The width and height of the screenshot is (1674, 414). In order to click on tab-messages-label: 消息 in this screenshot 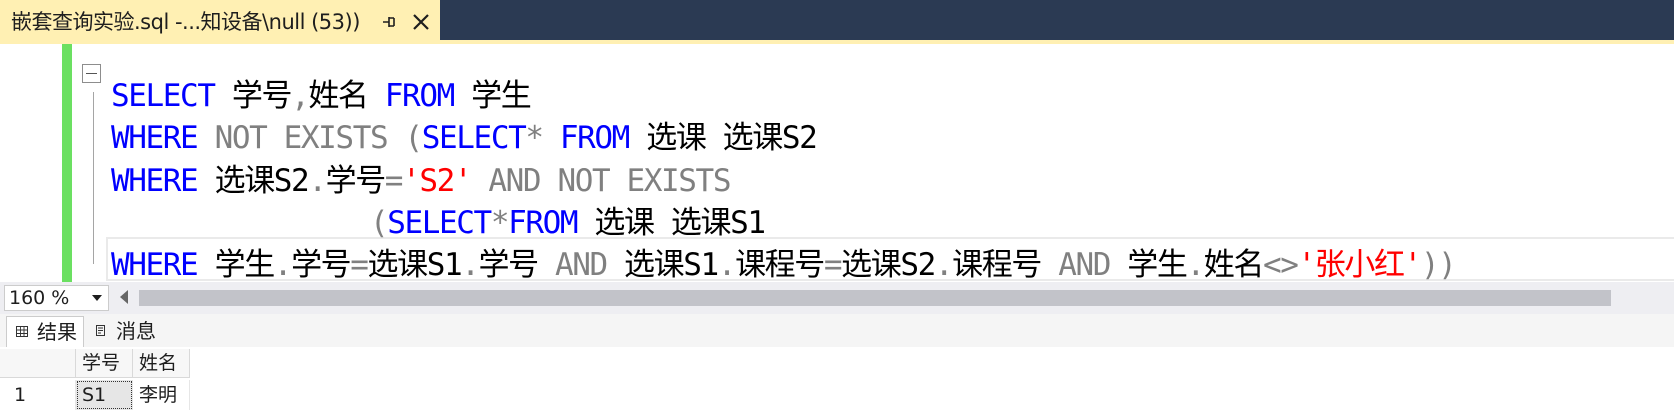, I will do `click(136, 331)`.